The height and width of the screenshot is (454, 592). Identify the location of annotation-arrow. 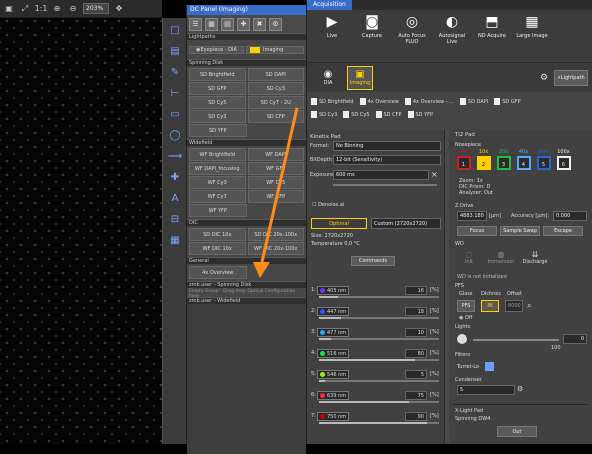
(276, 192).